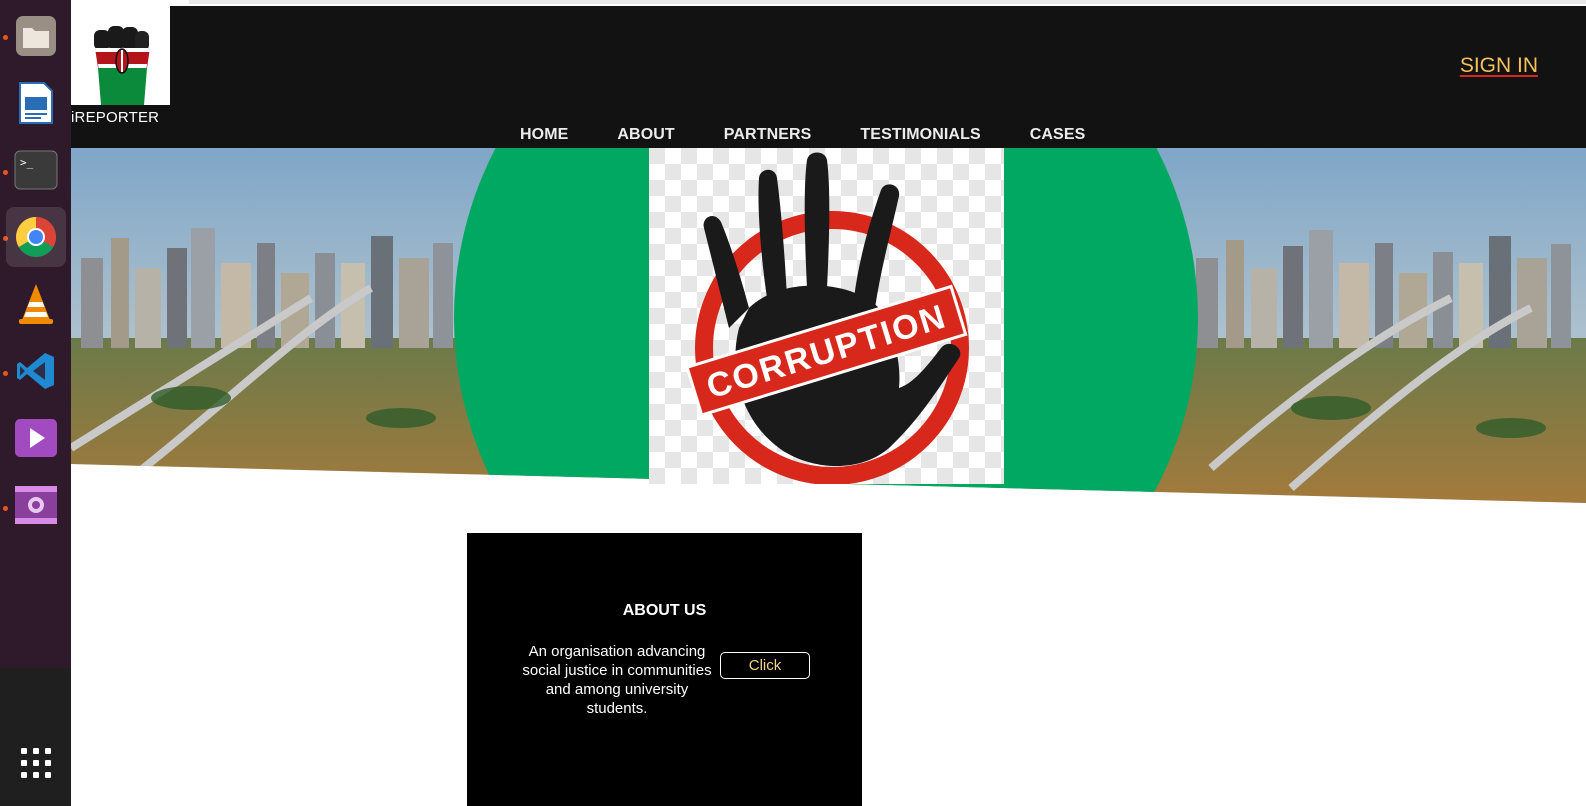 The height and width of the screenshot is (806, 1586). What do you see at coordinates (1499, 66) in the screenshot?
I see `sign-in-link: SIGN IN` at bounding box center [1499, 66].